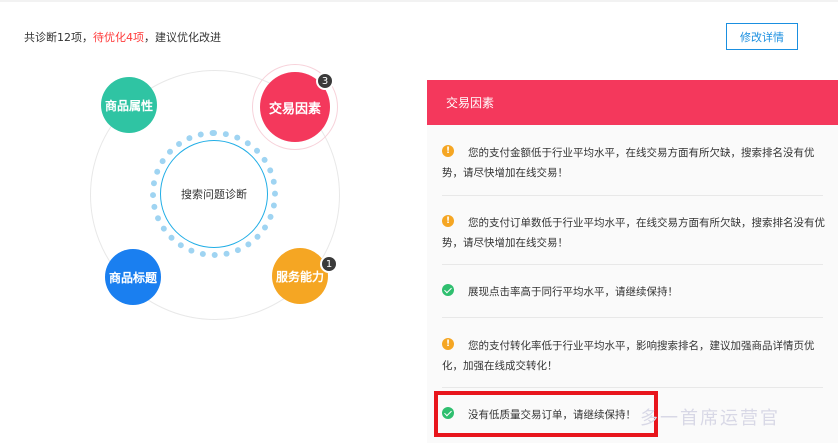 Image resolution: width=838 pixels, height=443 pixels. Describe the element at coordinates (419, 1) in the screenshot. I see `top-divider` at that location.